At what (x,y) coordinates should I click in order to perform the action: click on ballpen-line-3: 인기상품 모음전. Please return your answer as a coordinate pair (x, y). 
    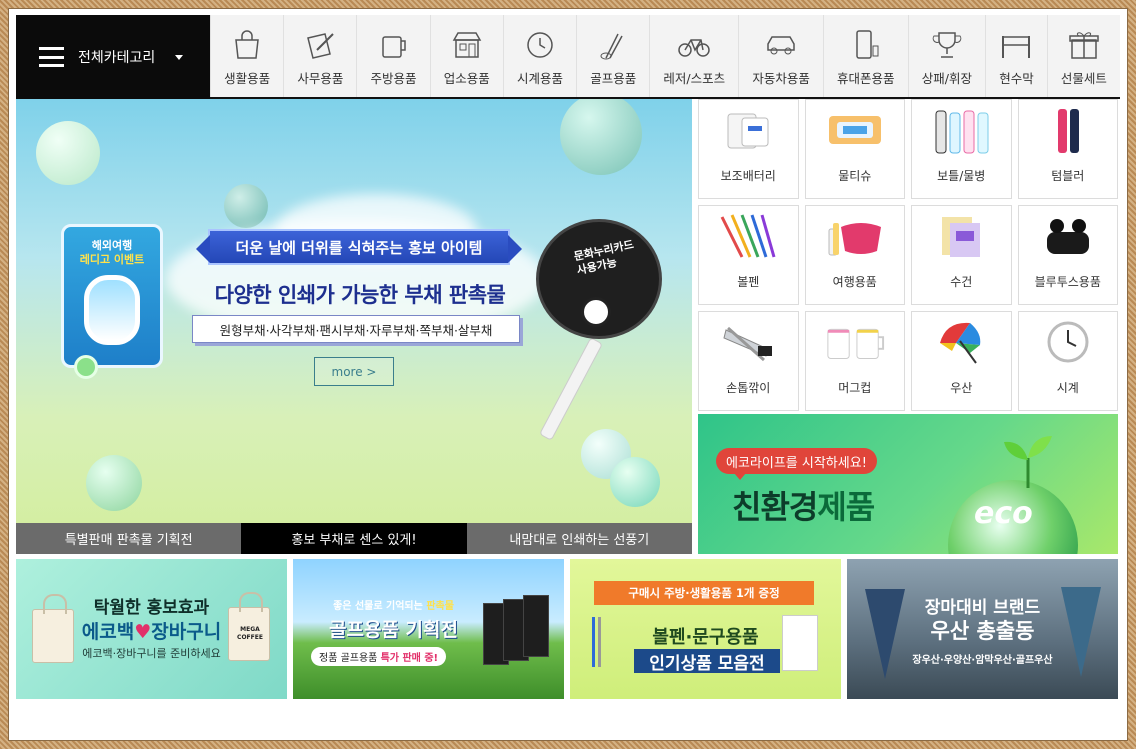
    Looking at the image, I should click on (707, 661).